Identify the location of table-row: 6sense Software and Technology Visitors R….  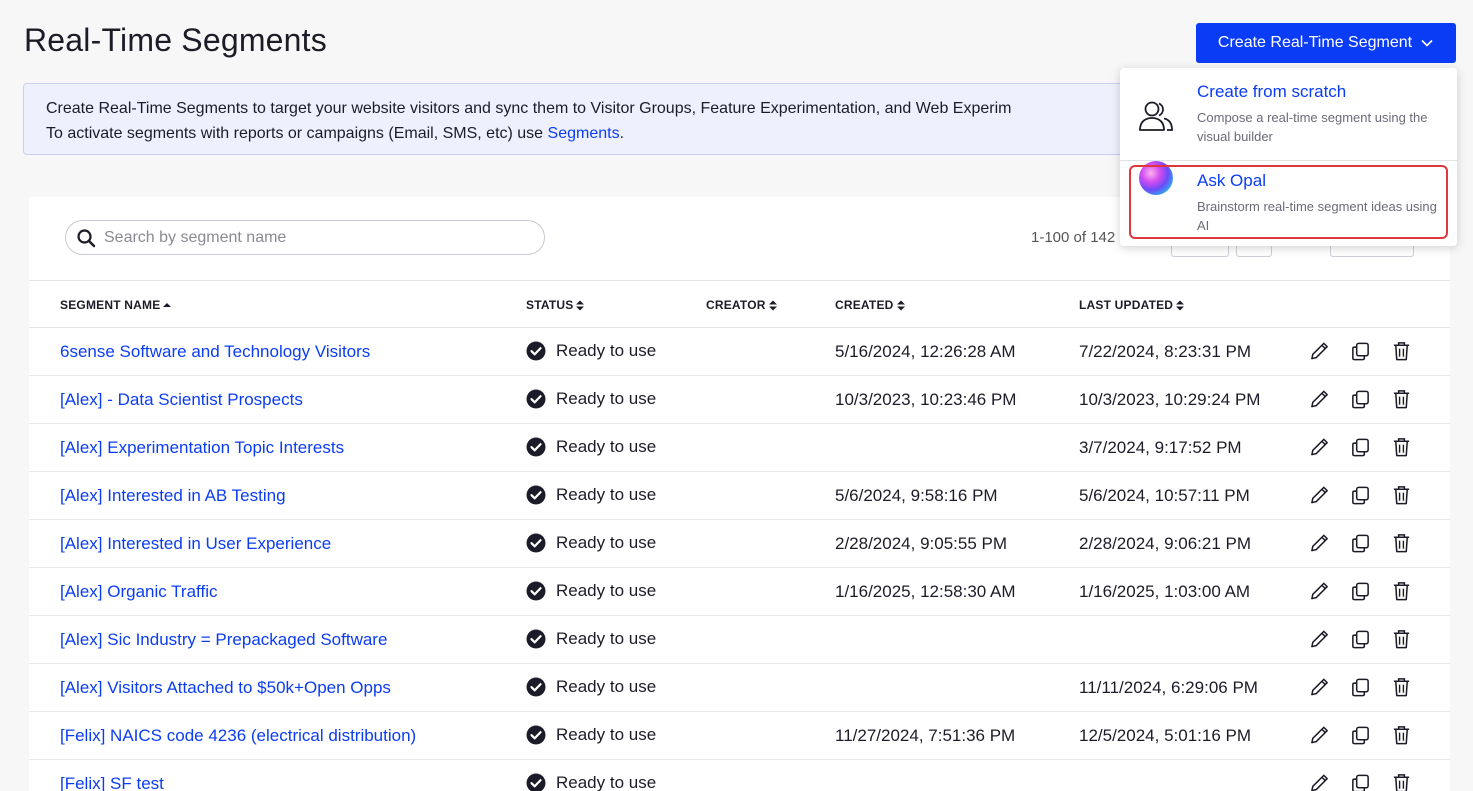
(739, 352).